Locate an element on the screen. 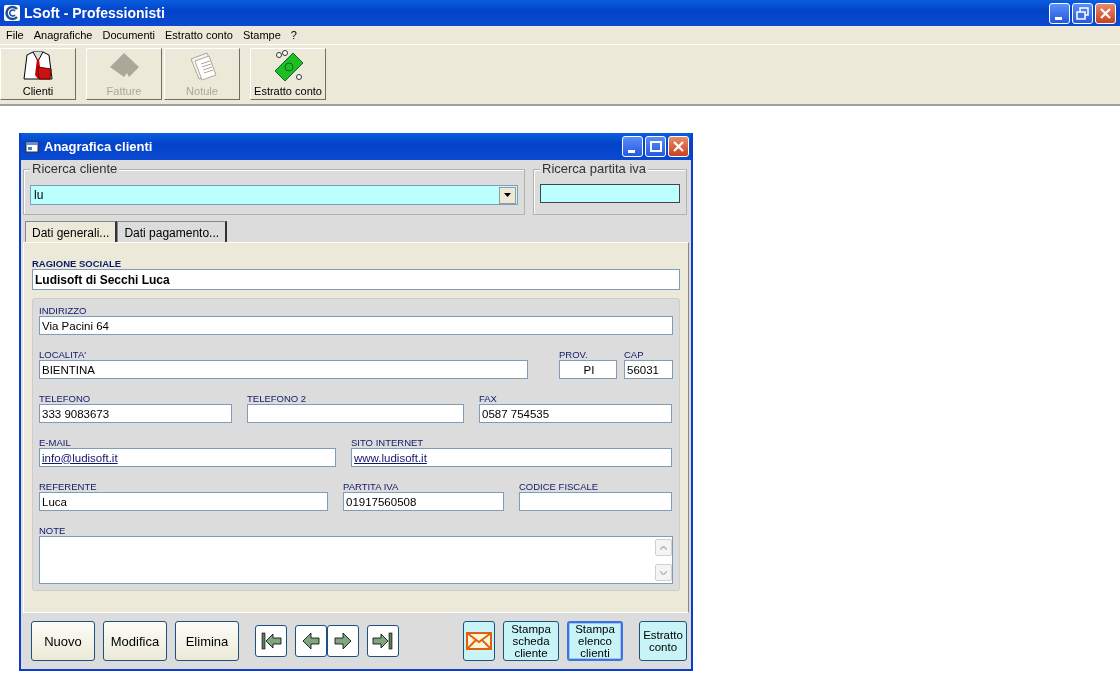 This screenshot has width=1120, height=700. arrow-left-icon is located at coordinates (311, 641).